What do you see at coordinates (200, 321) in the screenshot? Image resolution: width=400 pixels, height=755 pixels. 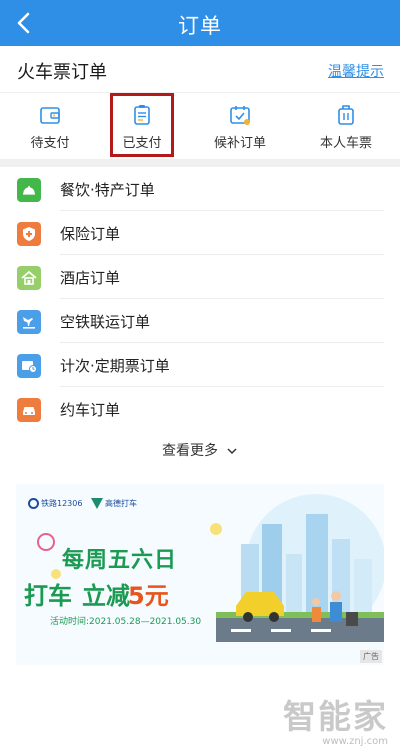 I see `list-item-air-rail: 空铁联运订单` at bounding box center [200, 321].